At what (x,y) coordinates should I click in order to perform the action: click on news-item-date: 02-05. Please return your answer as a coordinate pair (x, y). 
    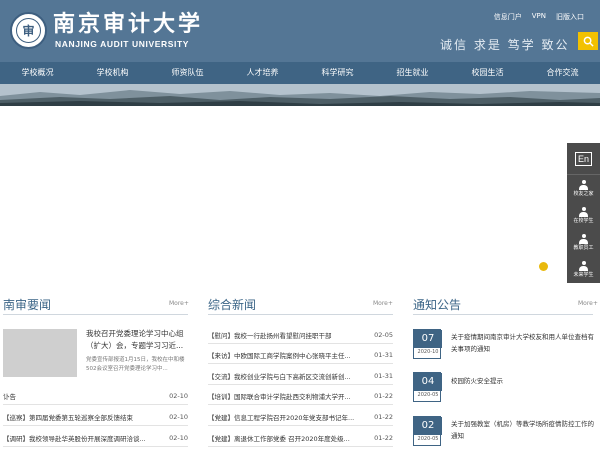
    Looking at the image, I should click on (383, 335).